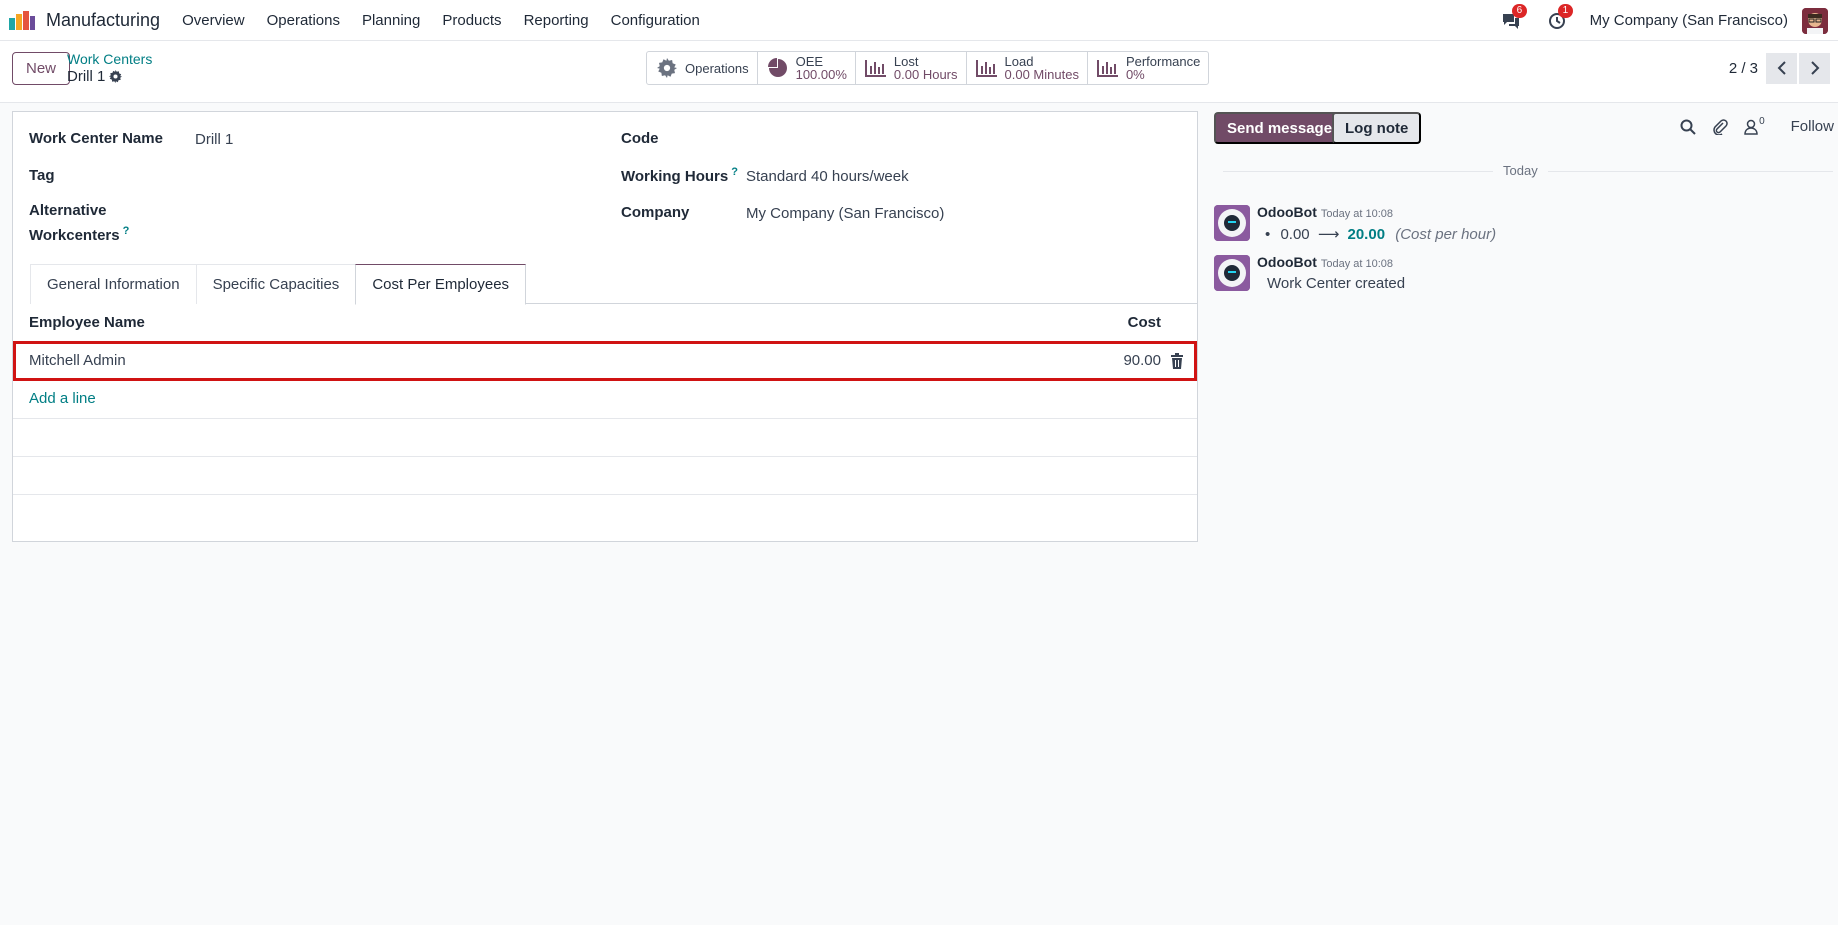  What do you see at coordinates (821, 74) in the screenshot?
I see `oee-value: 100.00%` at bounding box center [821, 74].